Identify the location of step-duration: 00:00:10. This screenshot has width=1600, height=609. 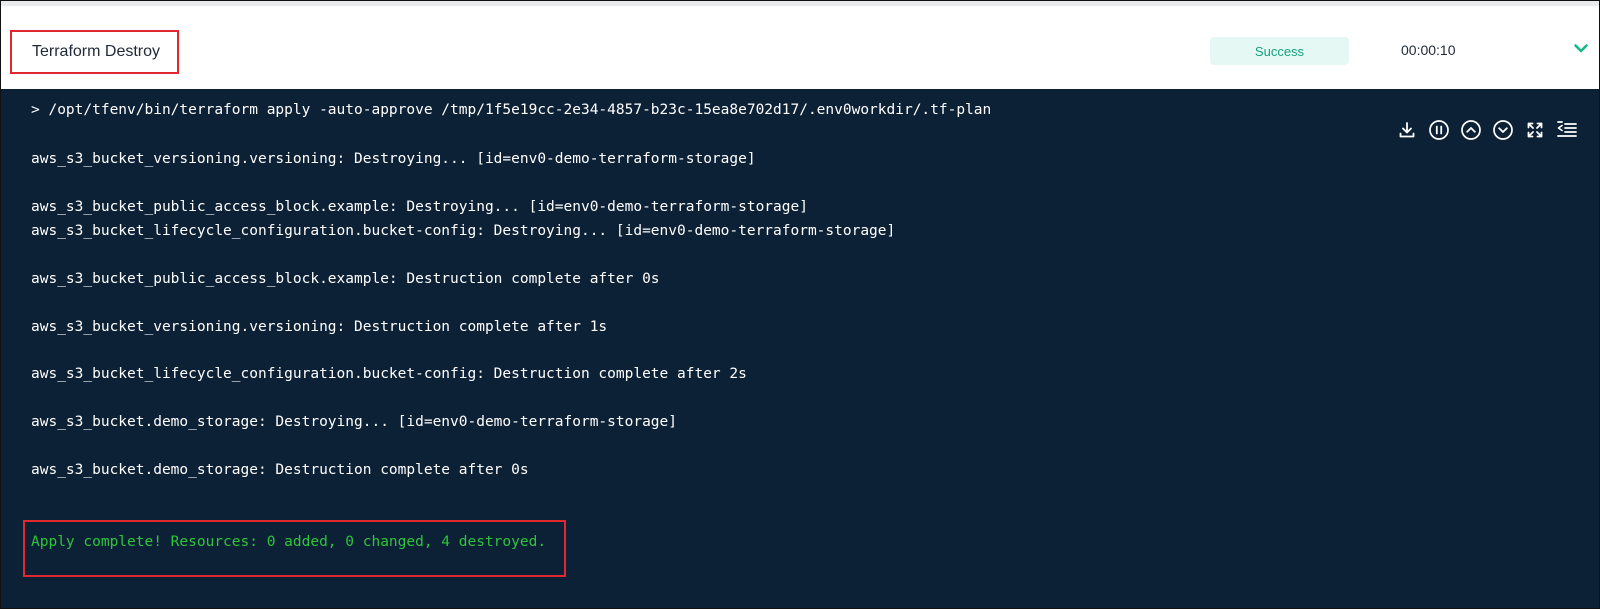
(1428, 50).